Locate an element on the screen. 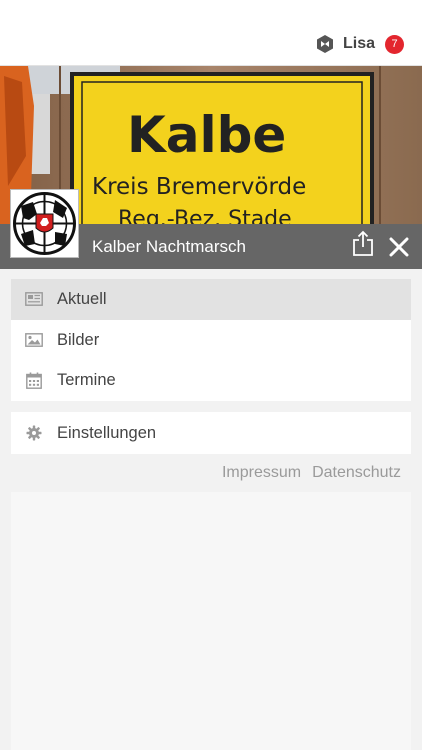 This screenshot has width=422, height=750. top-bar: Lisa 7 is located at coordinates (211, 33).